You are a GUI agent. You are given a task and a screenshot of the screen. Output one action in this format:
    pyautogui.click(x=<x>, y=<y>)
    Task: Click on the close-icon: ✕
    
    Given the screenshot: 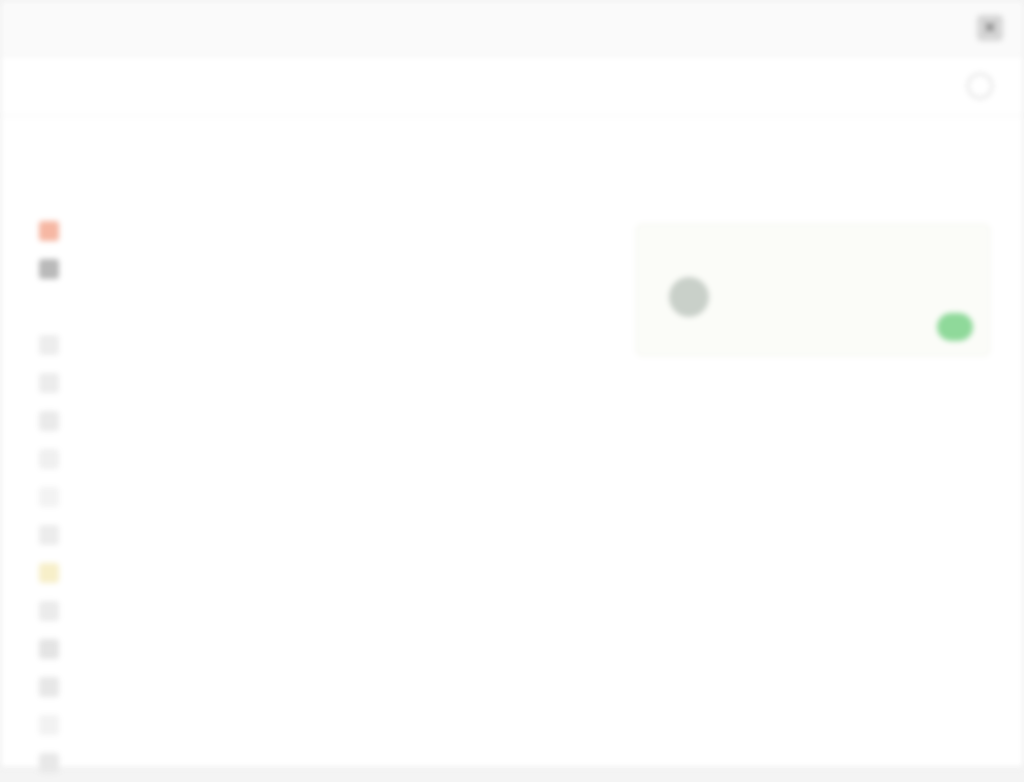 What is the action you would take?
    pyautogui.click(x=990, y=28)
    